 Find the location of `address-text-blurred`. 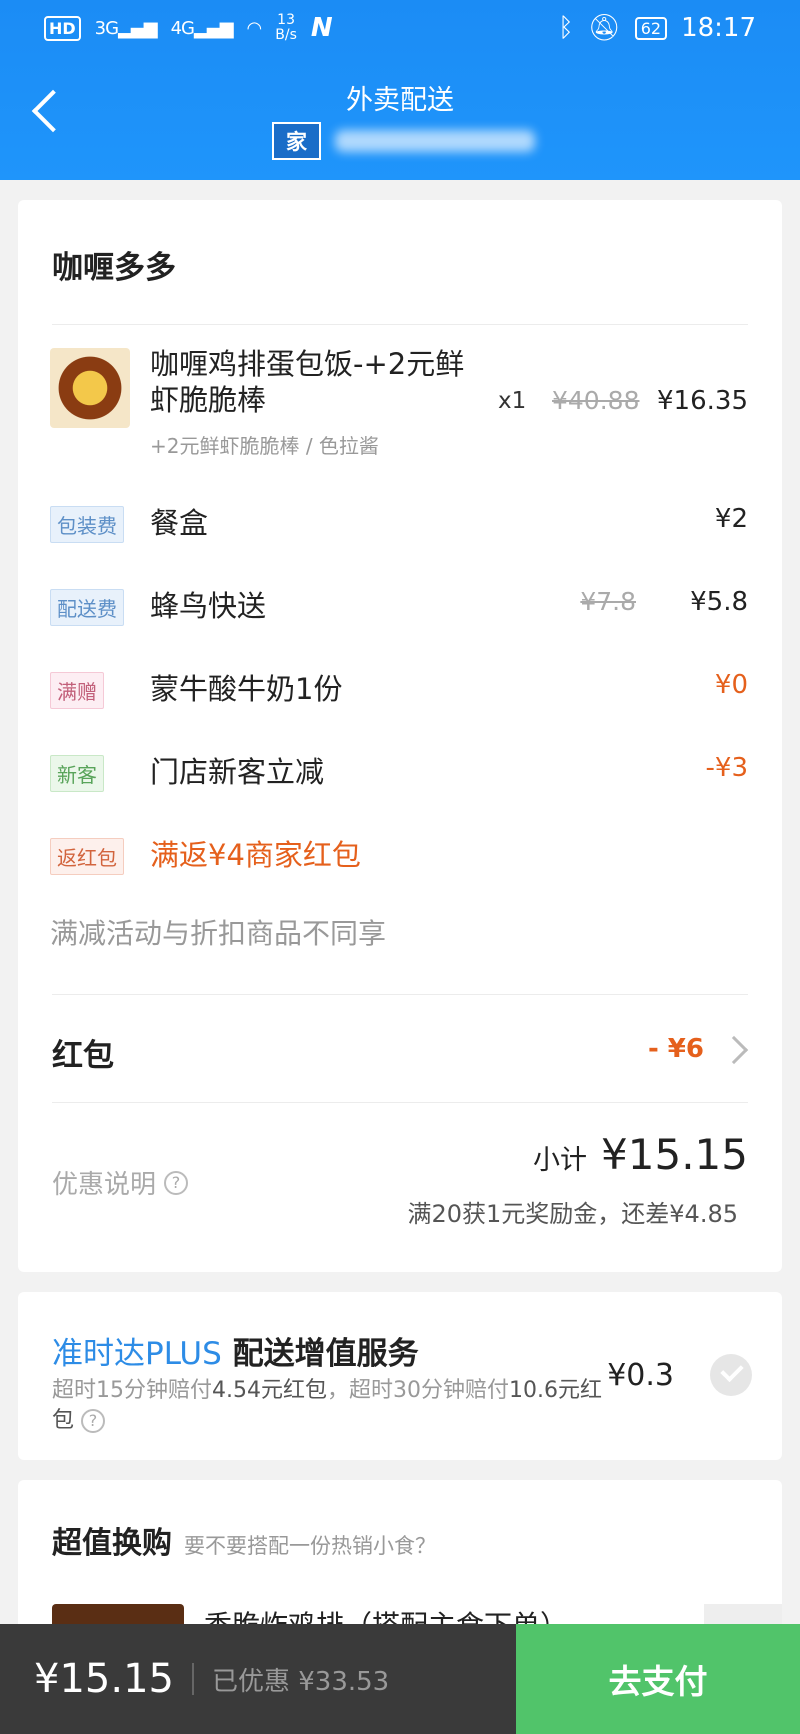

address-text-blurred is located at coordinates (435, 141).